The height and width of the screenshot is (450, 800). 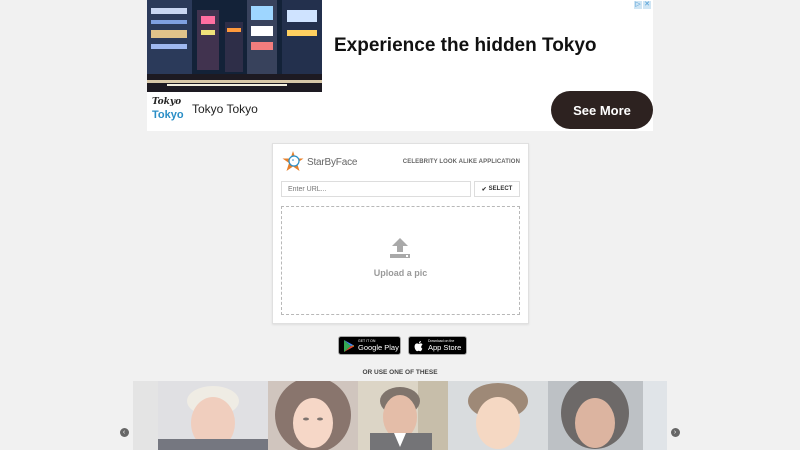 I want to click on select-button: ✔ SELECT, so click(x=497, y=189).